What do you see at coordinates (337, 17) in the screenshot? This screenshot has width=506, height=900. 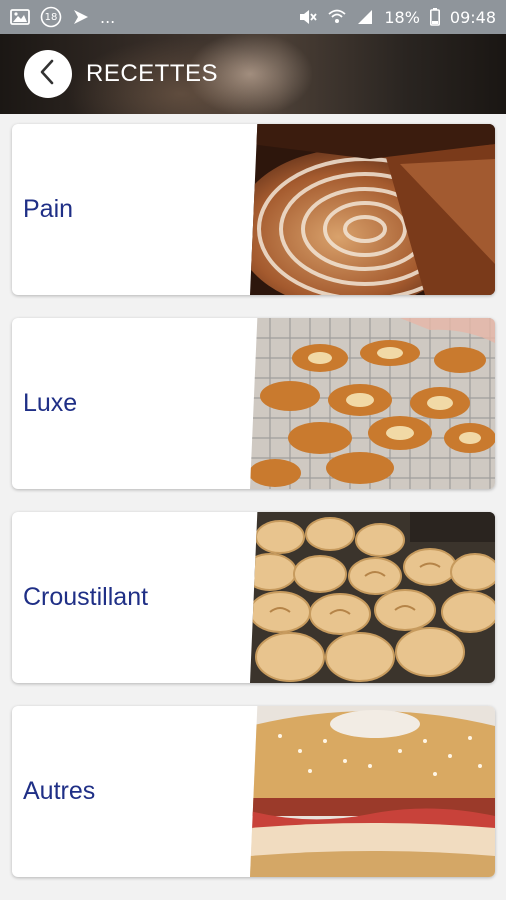 I see `wifi-icon` at bounding box center [337, 17].